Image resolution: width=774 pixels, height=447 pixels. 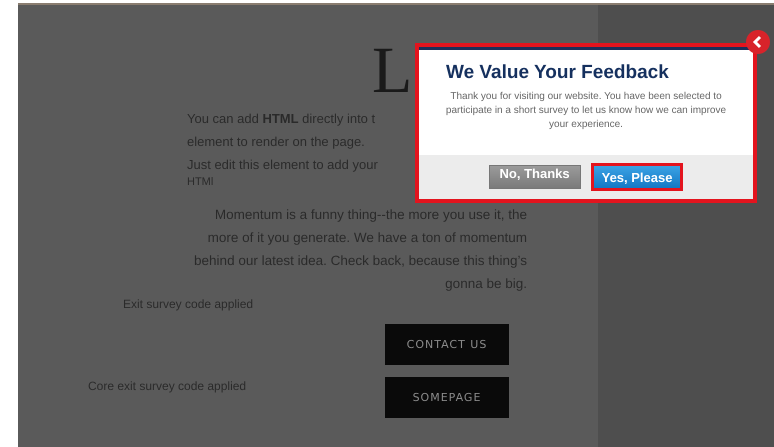 What do you see at coordinates (447, 344) in the screenshot?
I see `page-button: CONTACT US` at bounding box center [447, 344].